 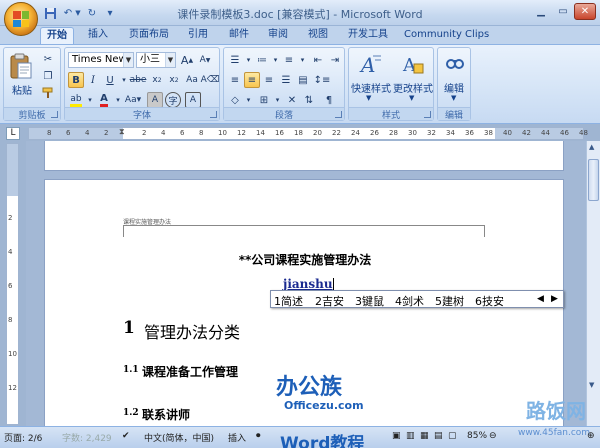 I want to click on macro-record-icon: ⏺, so click(x=258, y=436).